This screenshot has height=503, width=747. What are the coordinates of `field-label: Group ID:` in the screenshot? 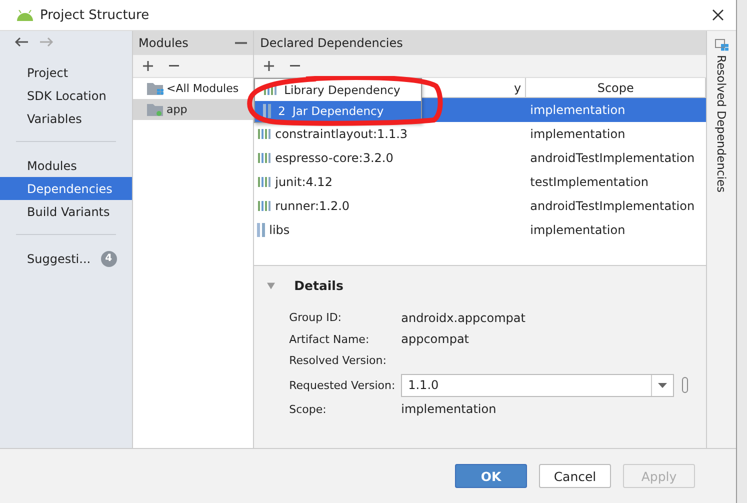 It's located at (316, 317).